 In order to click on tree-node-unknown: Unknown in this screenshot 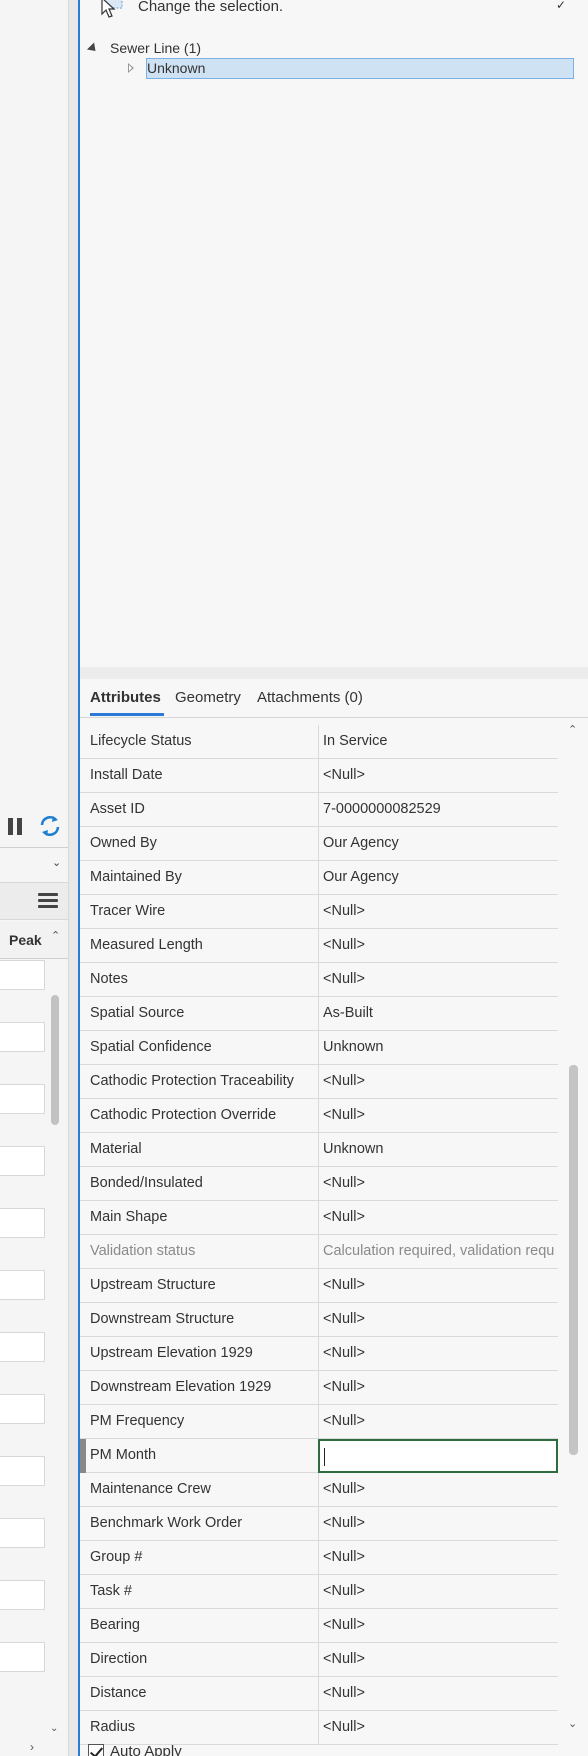, I will do `click(358, 69)`.